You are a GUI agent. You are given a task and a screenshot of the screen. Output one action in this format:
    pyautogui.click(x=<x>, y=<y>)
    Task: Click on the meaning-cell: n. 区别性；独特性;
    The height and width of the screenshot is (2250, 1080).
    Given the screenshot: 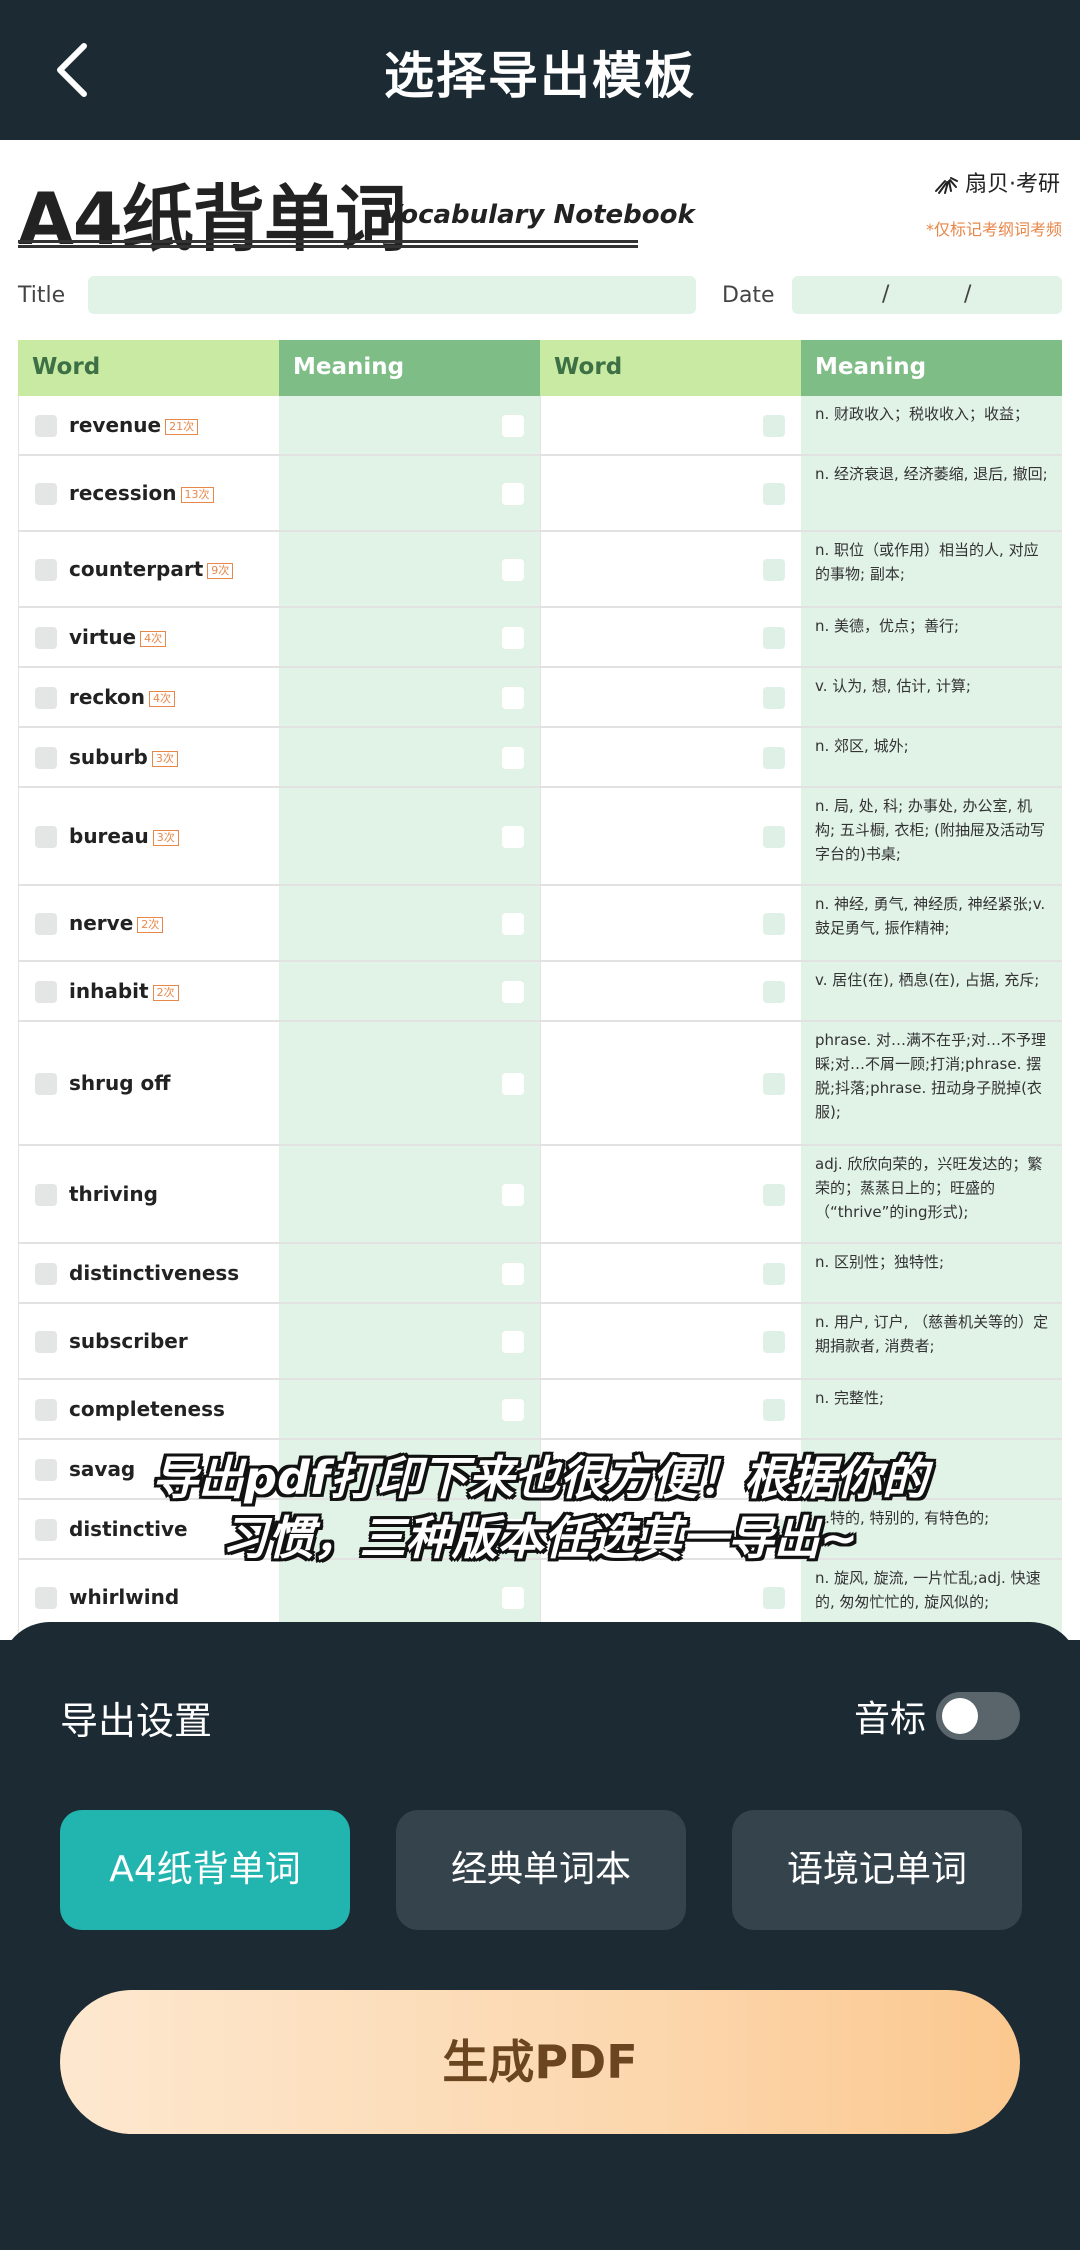 What is the action you would take?
    pyautogui.click(x=931, y=1273)
    